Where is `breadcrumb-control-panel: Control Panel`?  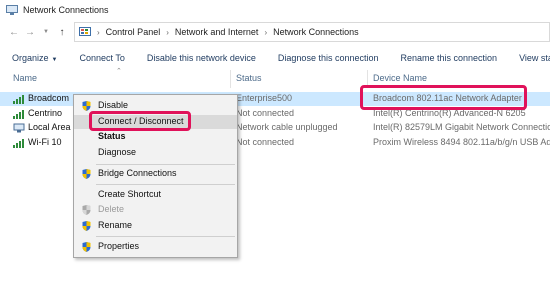
breadcrumb-control-panel: Control Panel is located at coordinates (133, 32).